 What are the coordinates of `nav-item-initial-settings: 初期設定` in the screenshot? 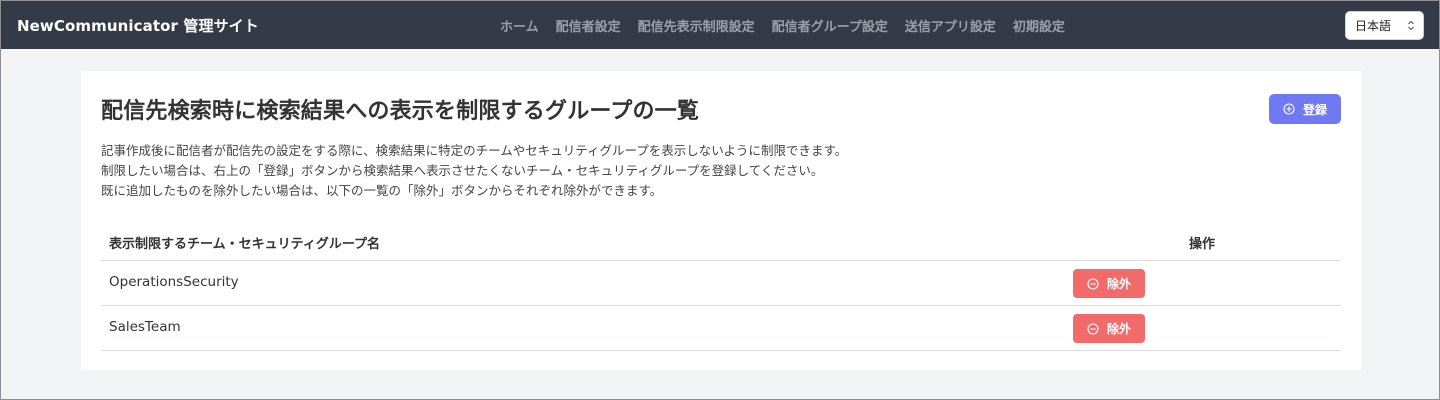 It's located at (1039, 25).